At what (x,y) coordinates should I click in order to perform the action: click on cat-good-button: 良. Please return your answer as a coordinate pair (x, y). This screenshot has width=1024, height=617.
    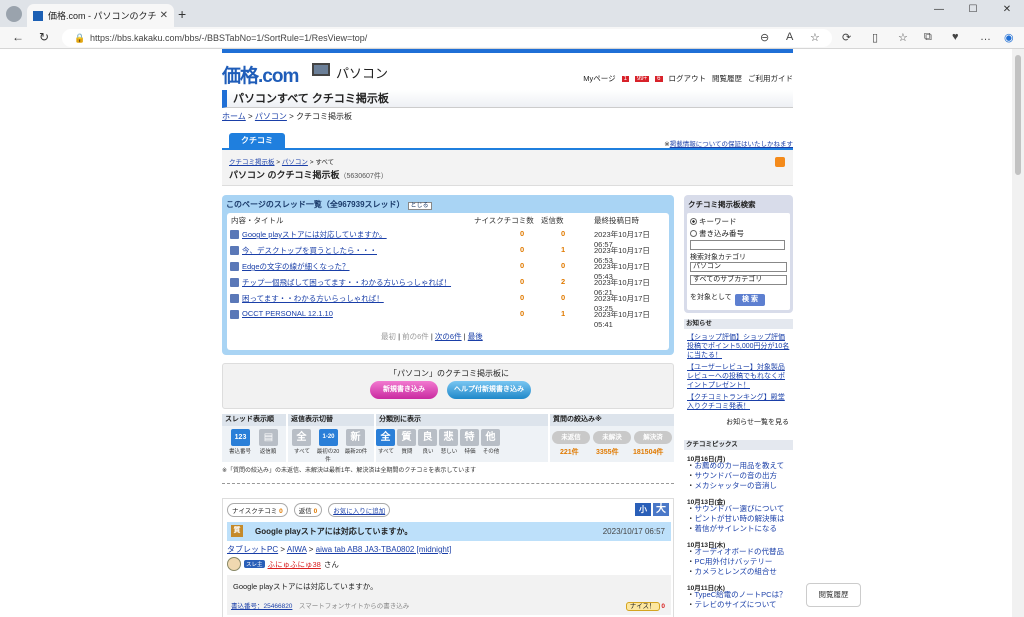
    Looking at the image, I should click on (427, 437).